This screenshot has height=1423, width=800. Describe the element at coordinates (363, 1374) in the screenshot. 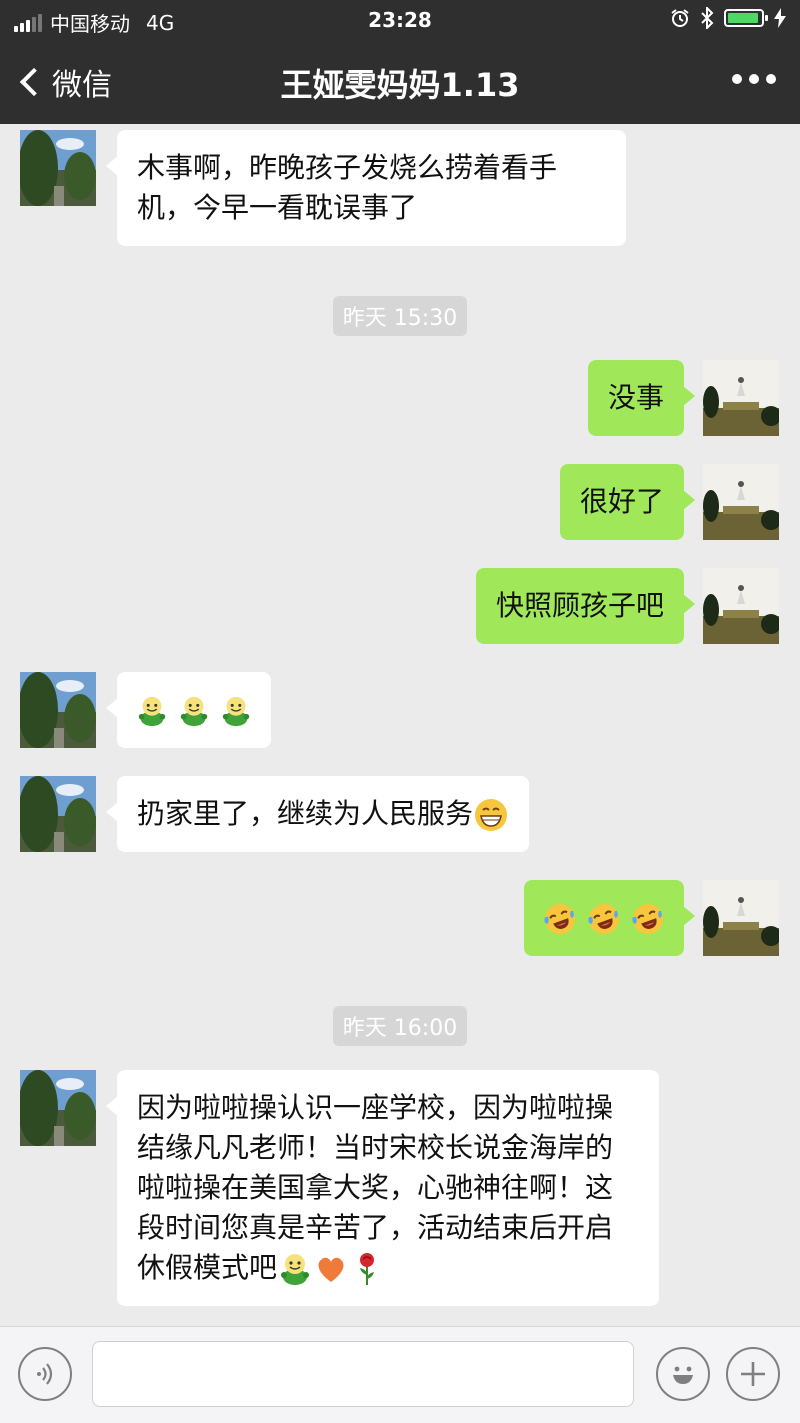

I see `message-input` at that location.